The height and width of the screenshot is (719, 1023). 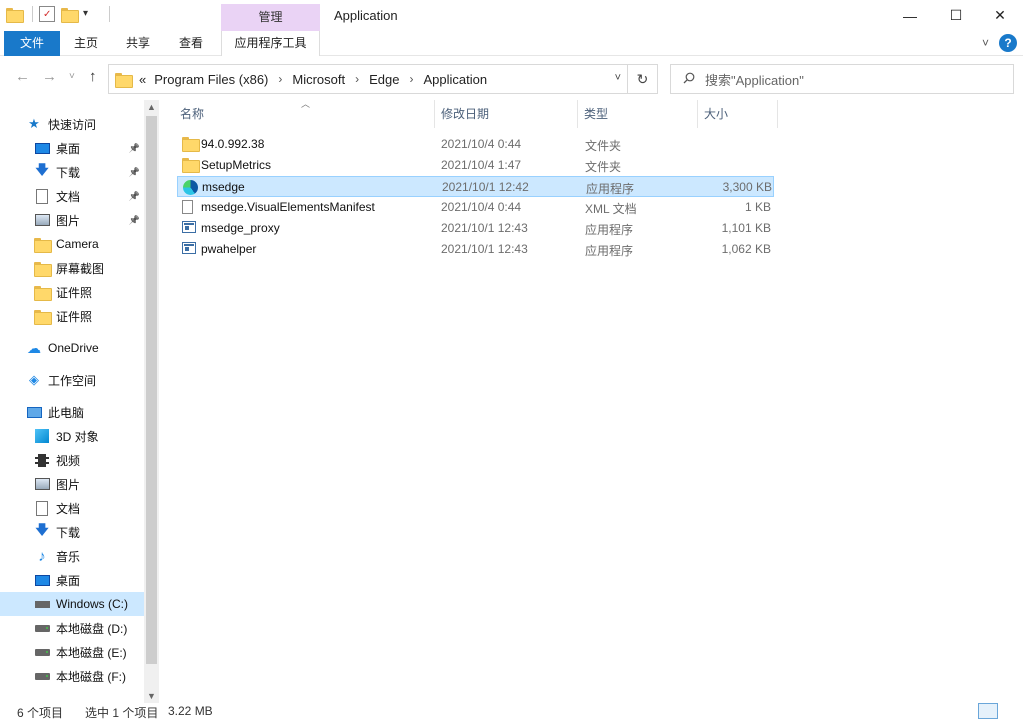 I want to click on breadcrumb-microsoft: Microsoft, so click(x=318, y=79).